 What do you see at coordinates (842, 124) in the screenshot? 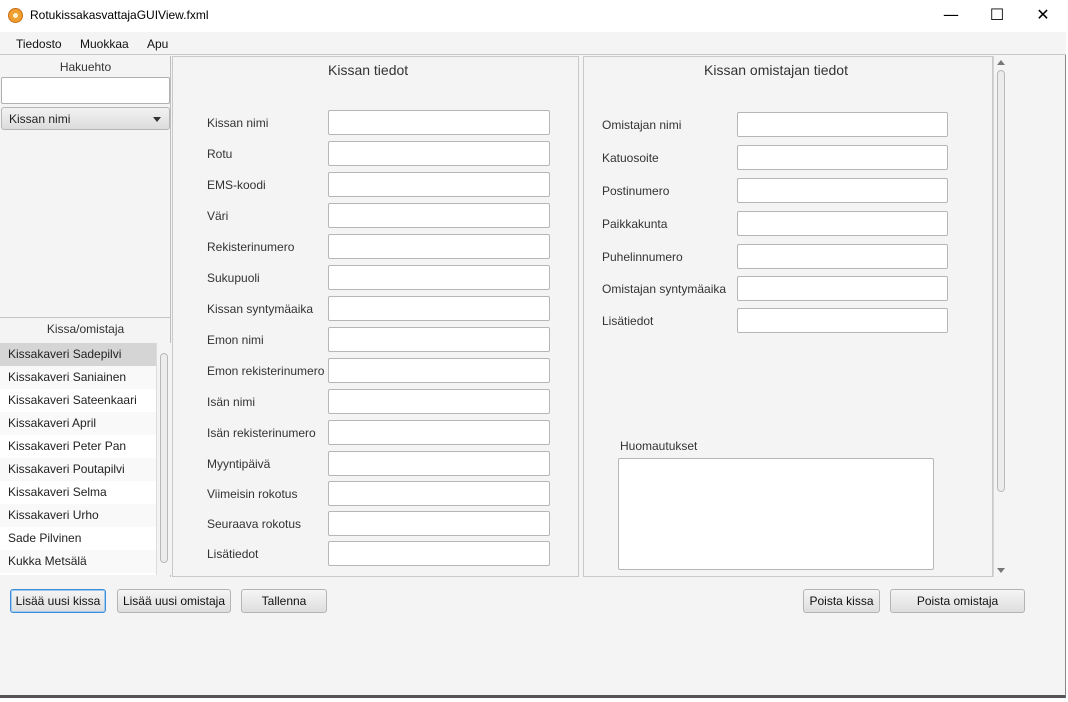
I see `owner-name-field` at bounding box center [842, 124].